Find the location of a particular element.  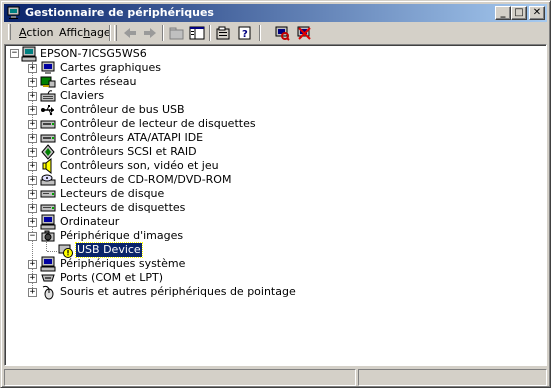

scan-hardware-button is located at coordinates (282, 33).